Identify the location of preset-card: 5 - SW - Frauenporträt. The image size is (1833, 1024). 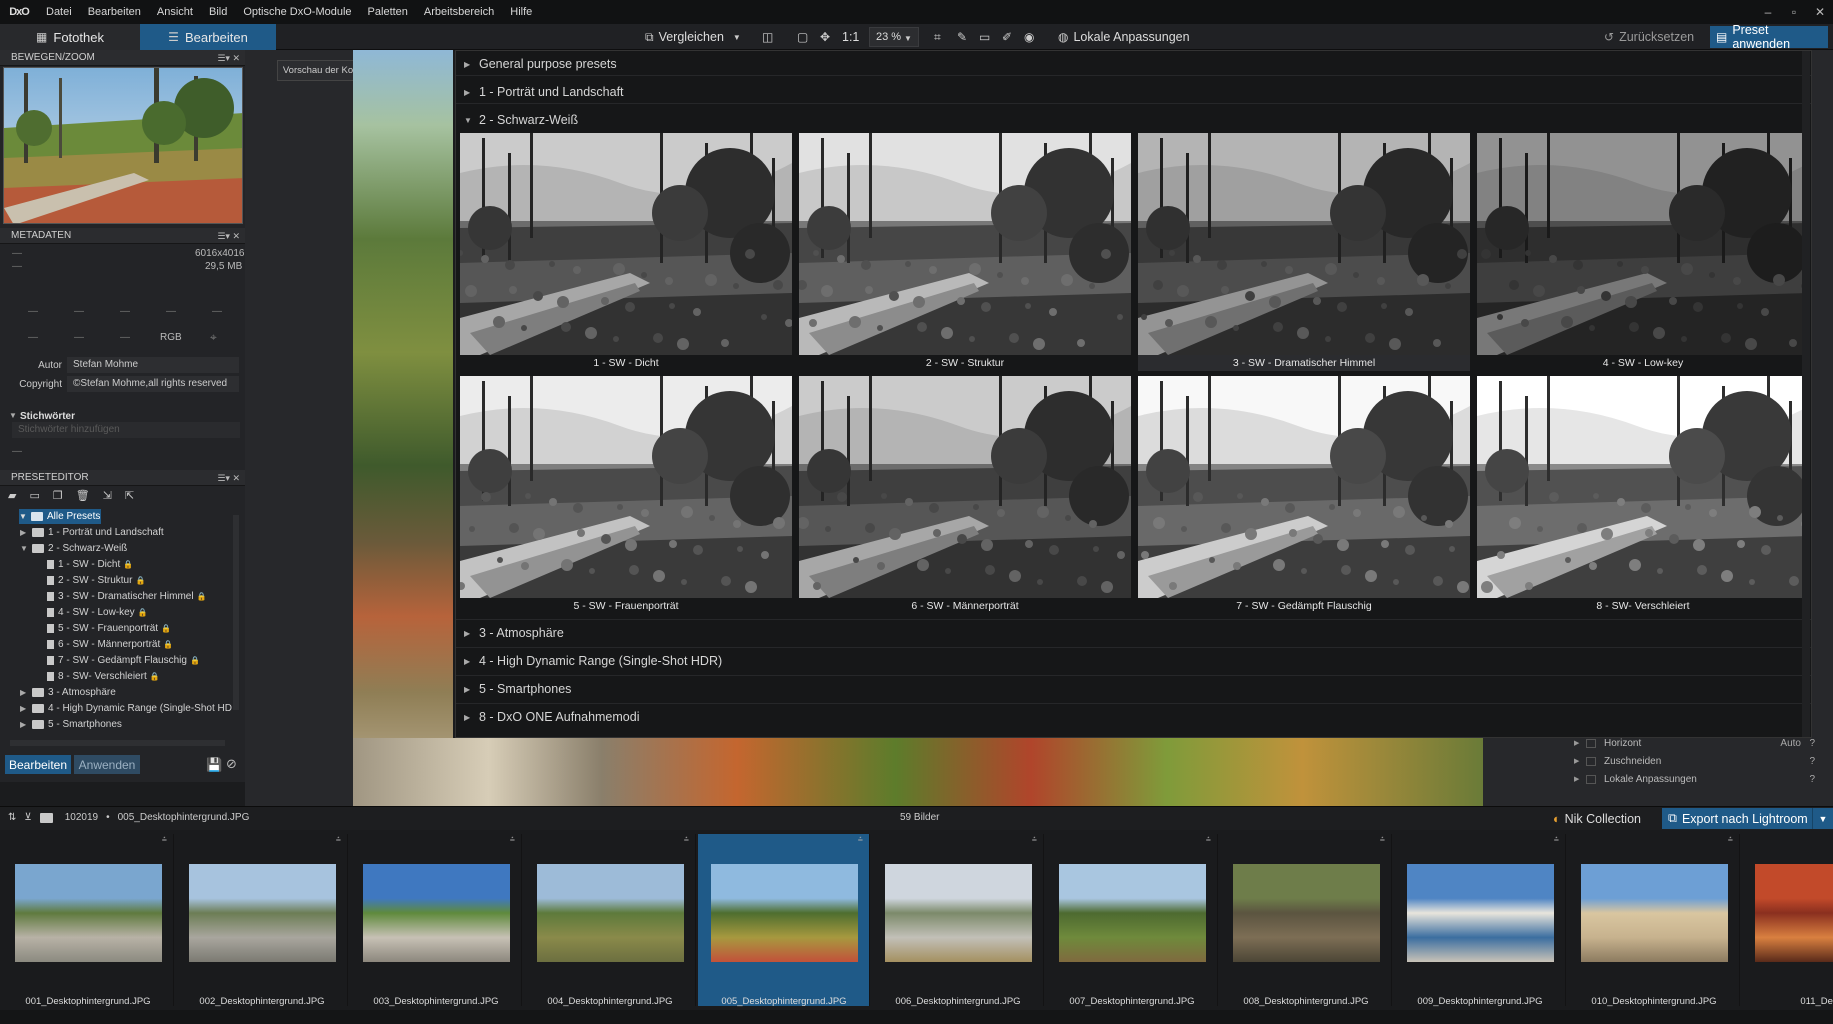
(626, 495).